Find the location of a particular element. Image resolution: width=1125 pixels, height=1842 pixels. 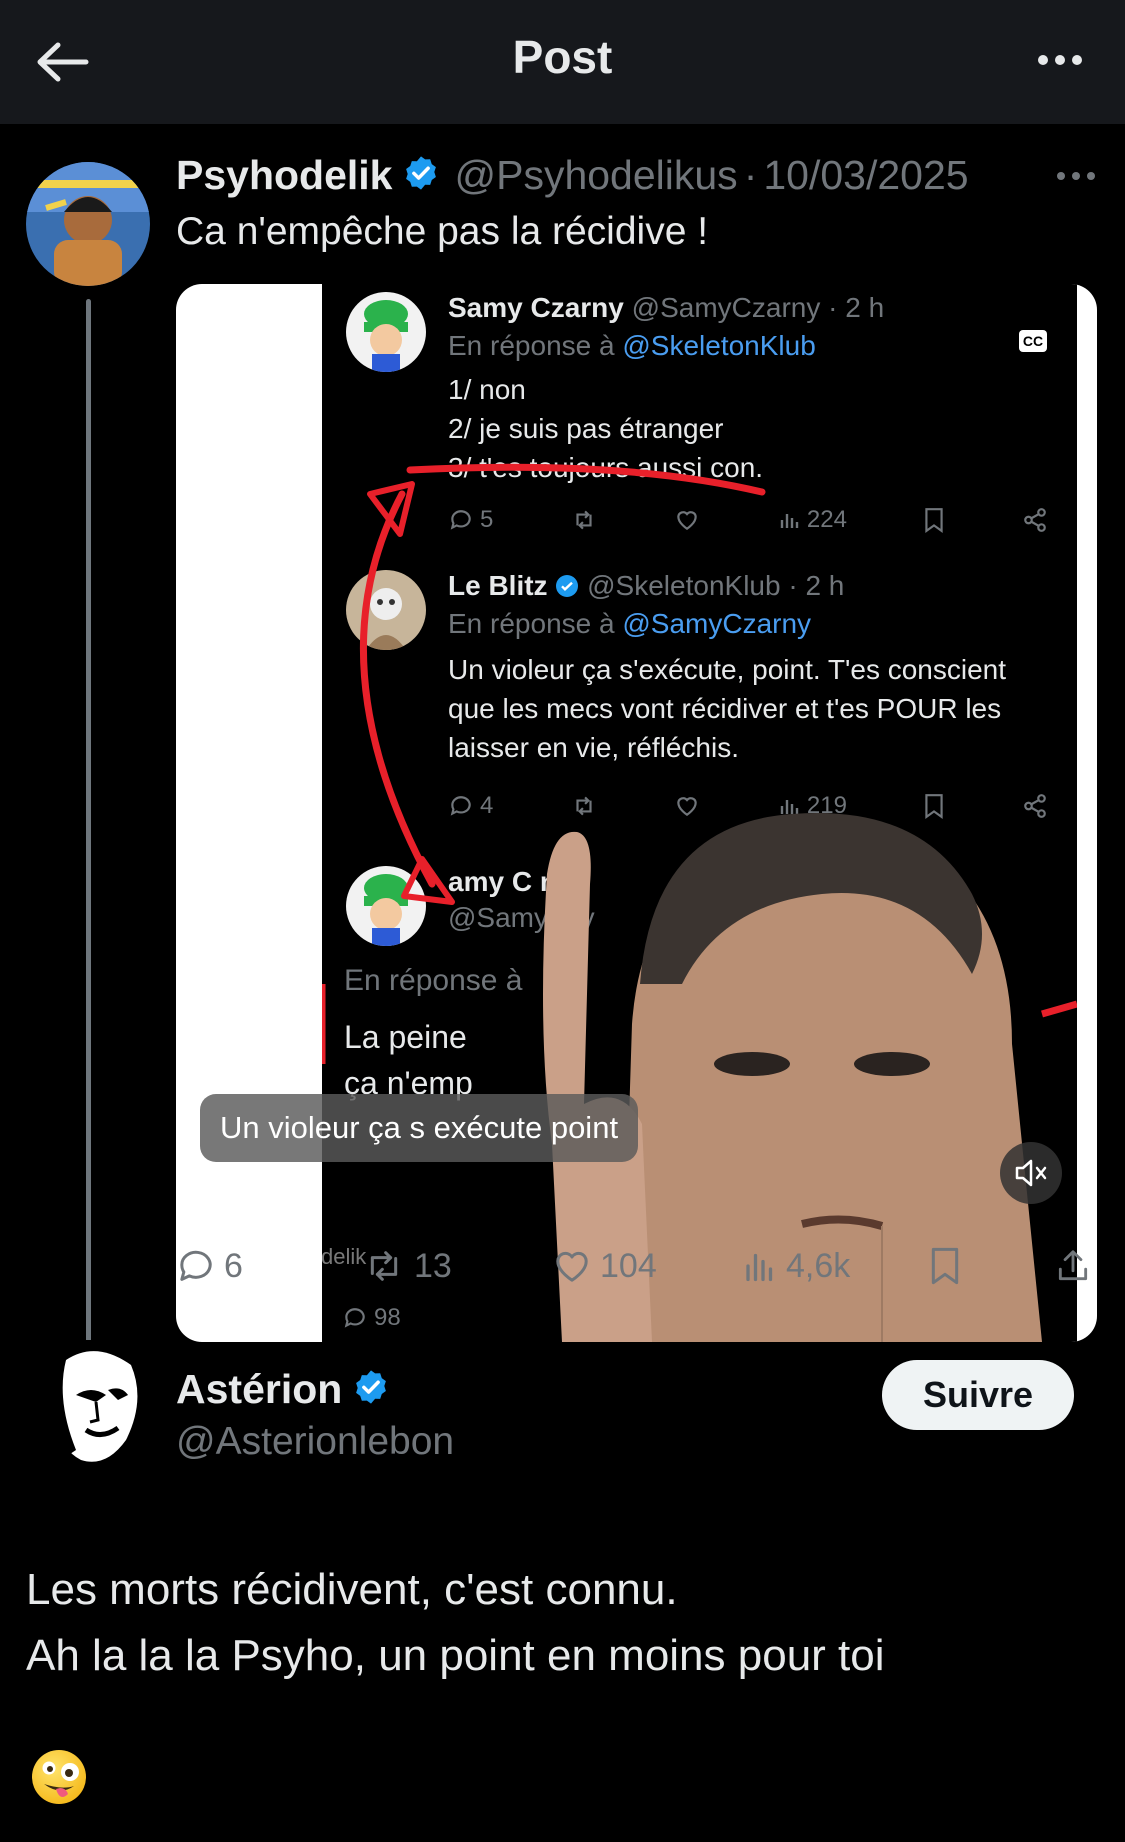

heart-icon is located at coordinates (572, 1266).